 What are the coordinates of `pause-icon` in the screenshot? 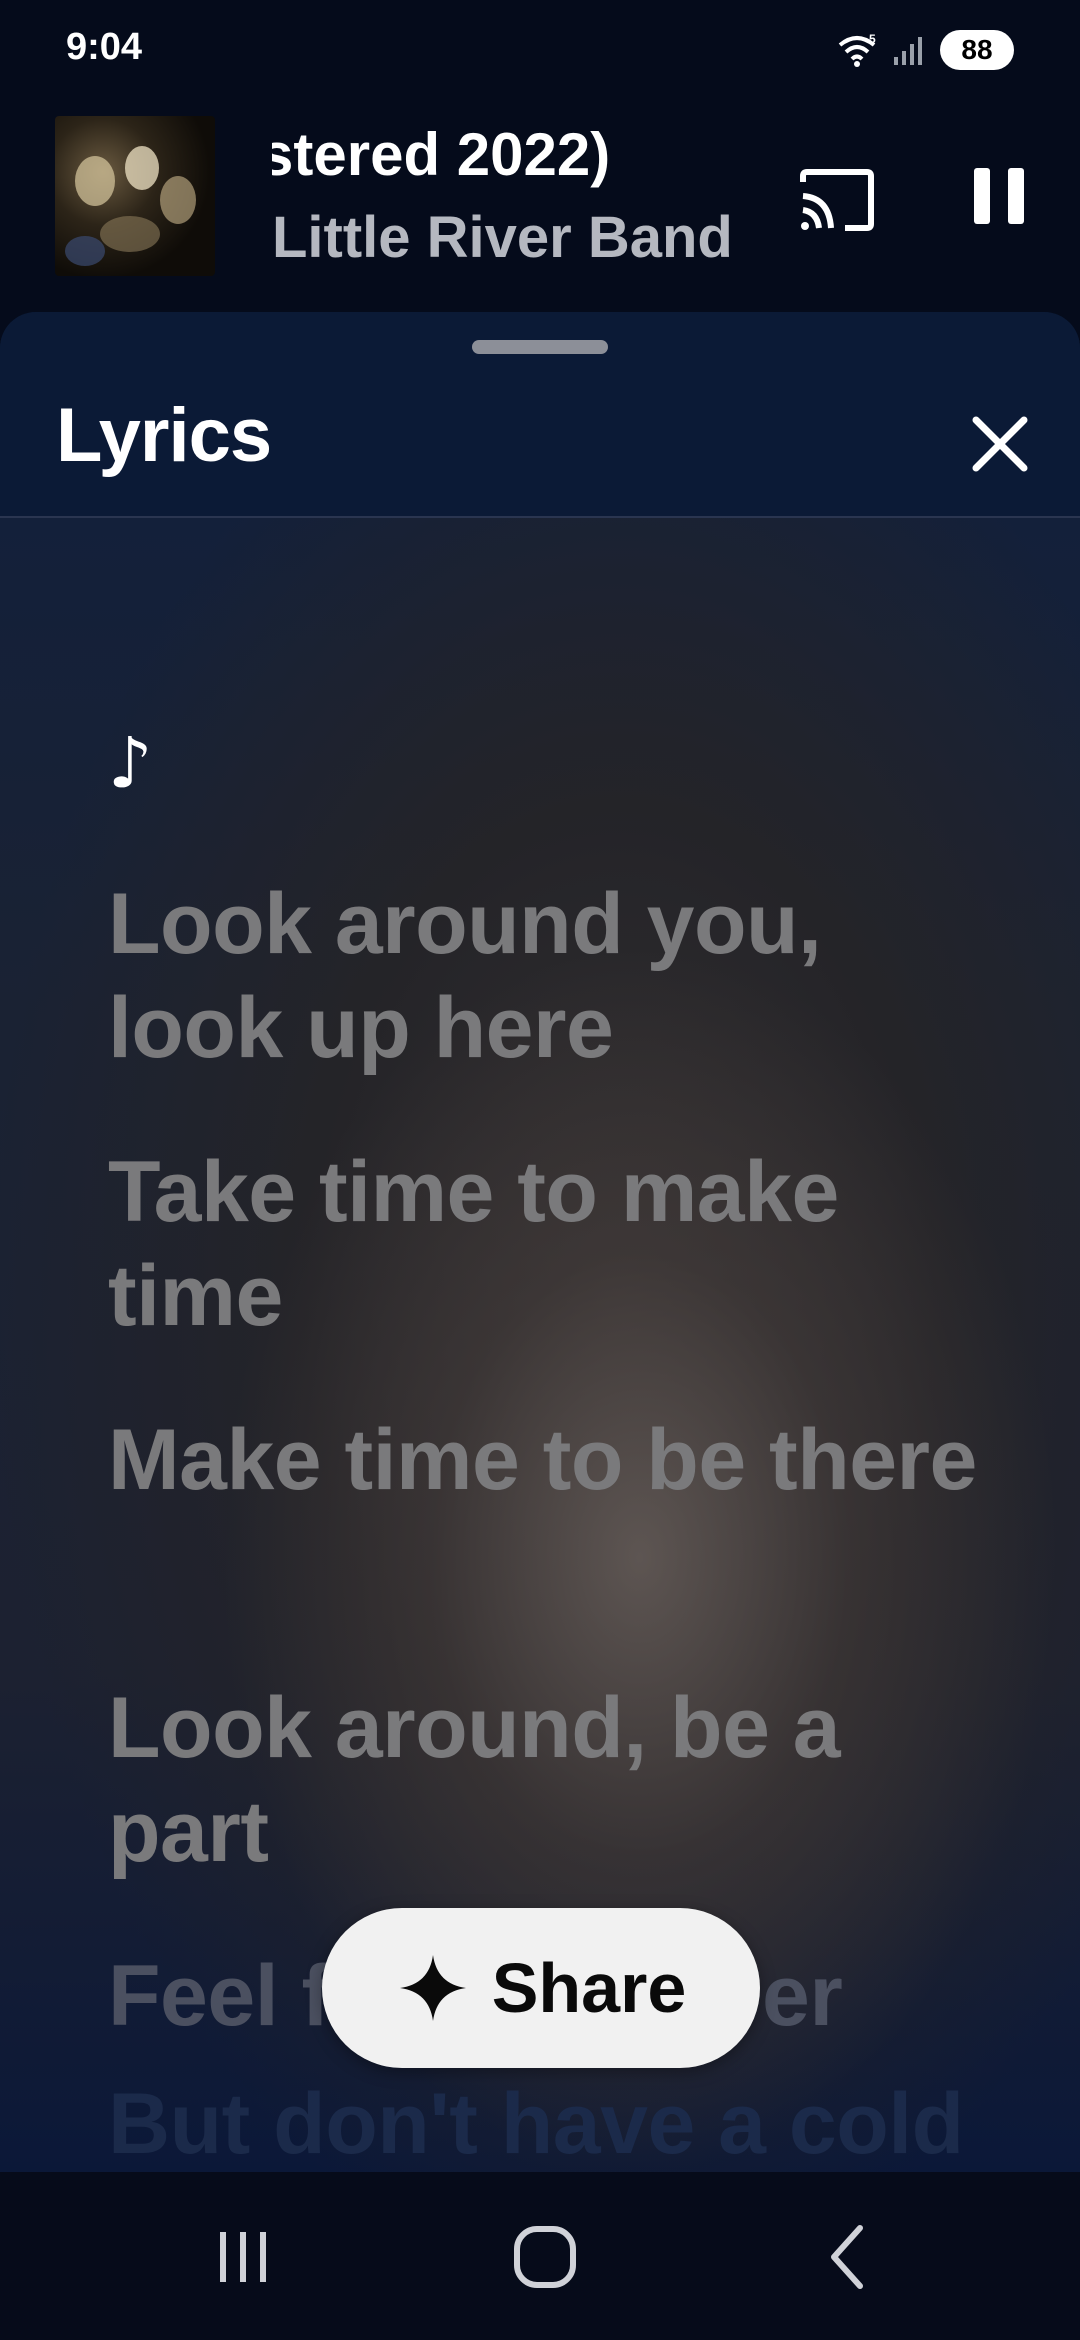 It's located at (1000, 196).